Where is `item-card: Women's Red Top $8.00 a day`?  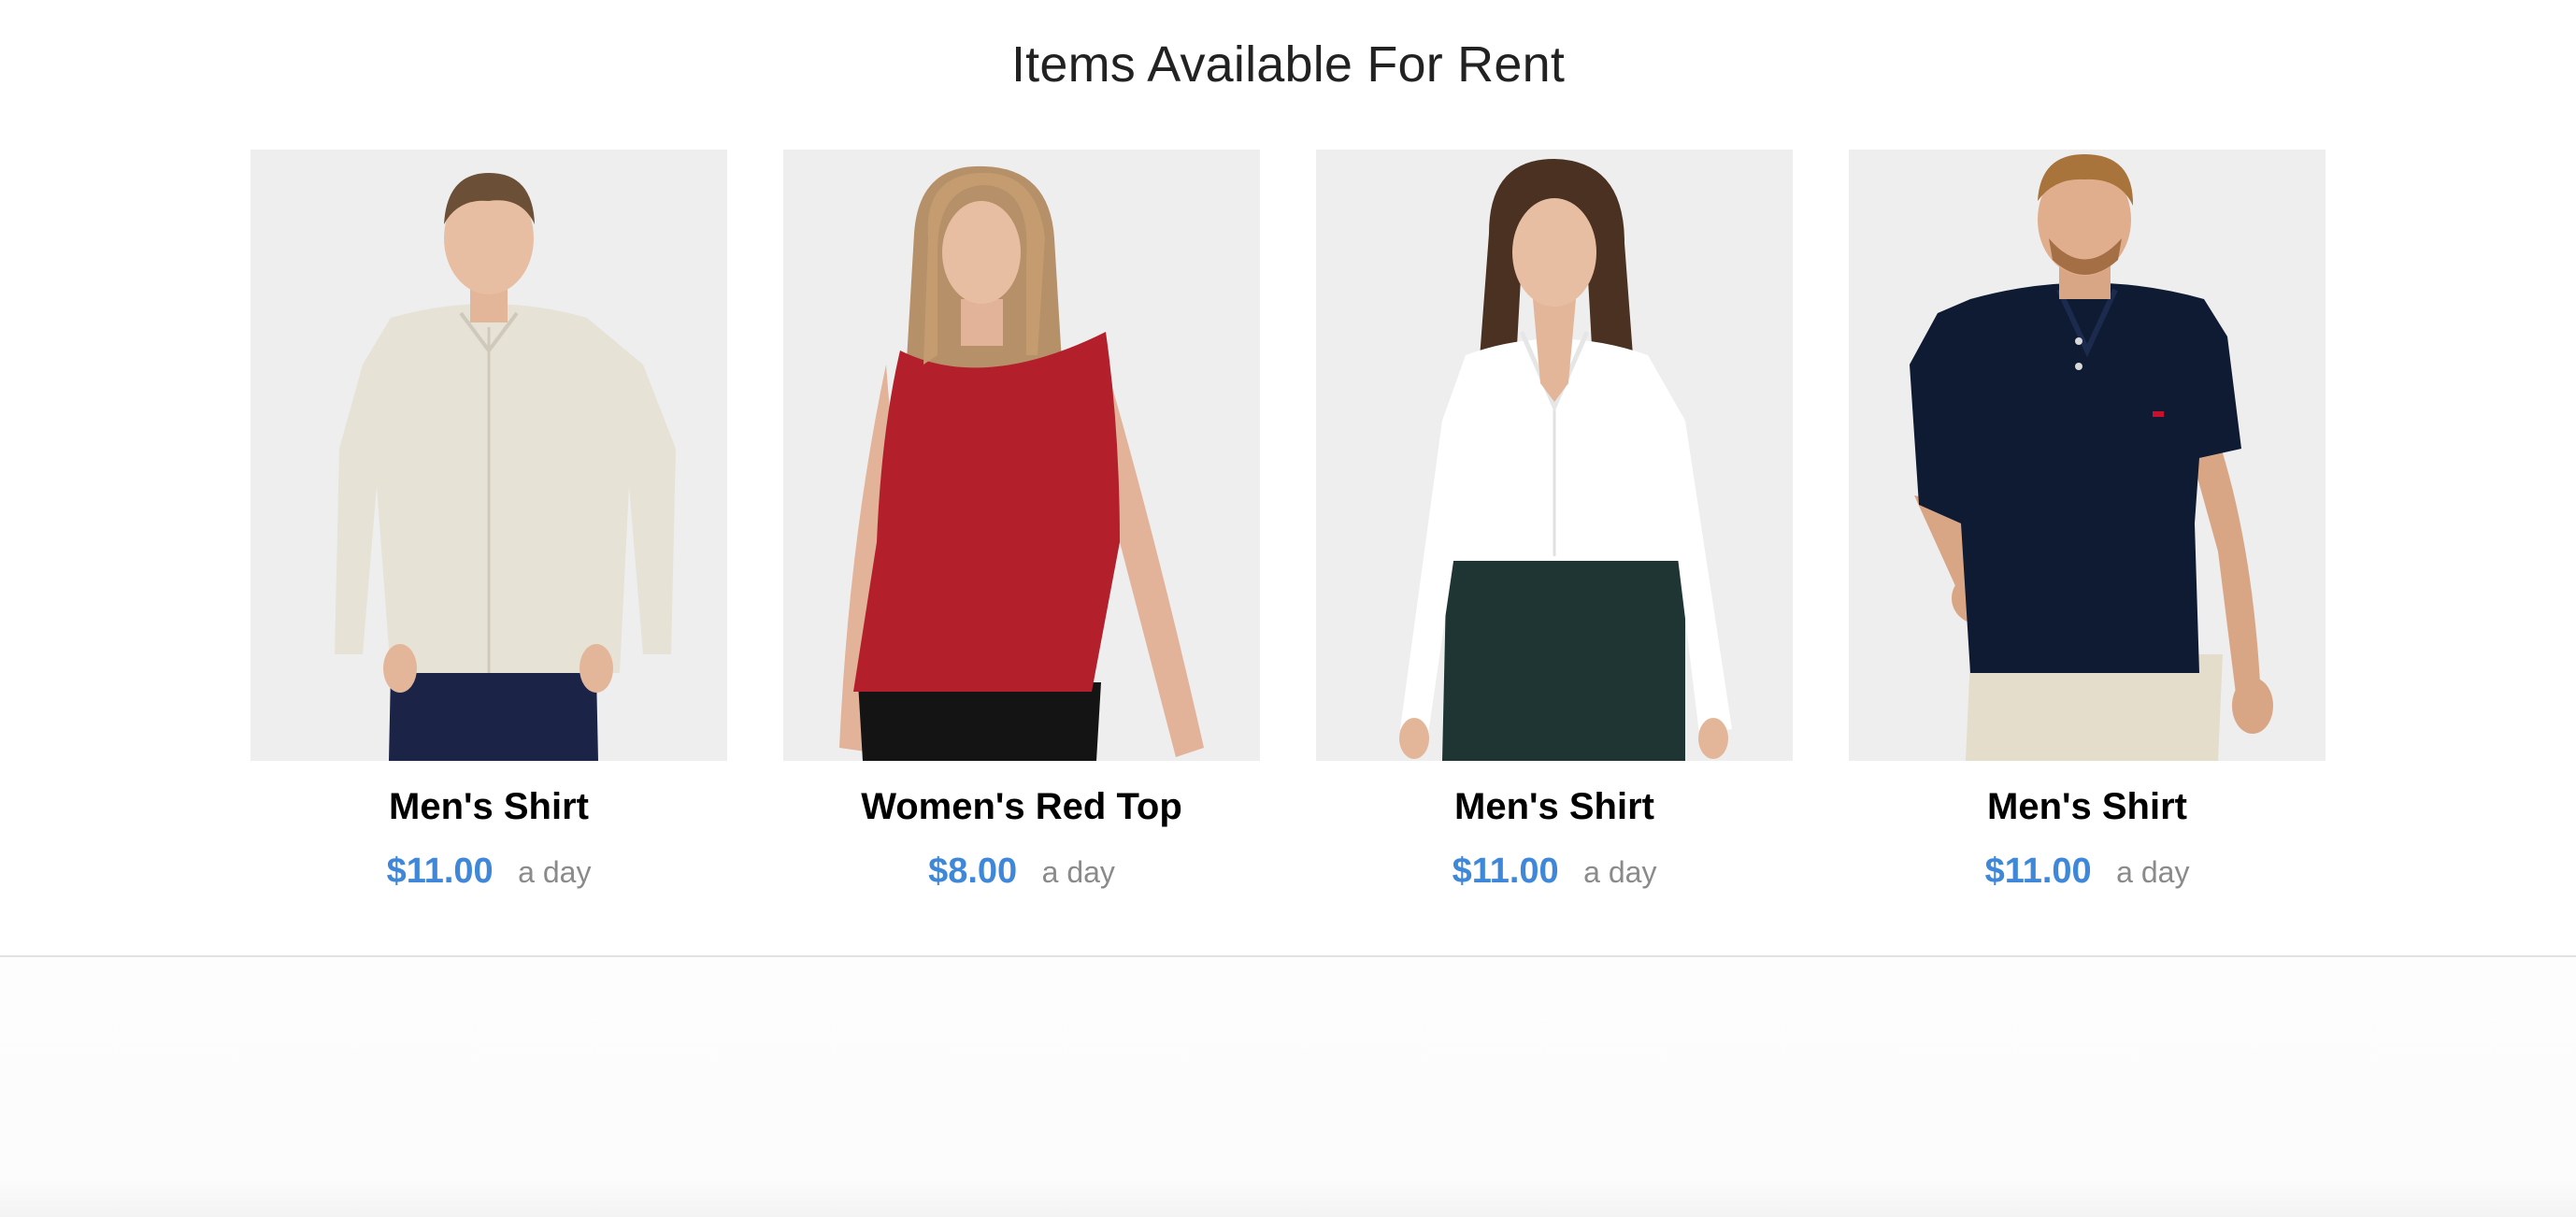 item-card: Women's Red Top $8.00 a day is located at coordinates (1022, 533).